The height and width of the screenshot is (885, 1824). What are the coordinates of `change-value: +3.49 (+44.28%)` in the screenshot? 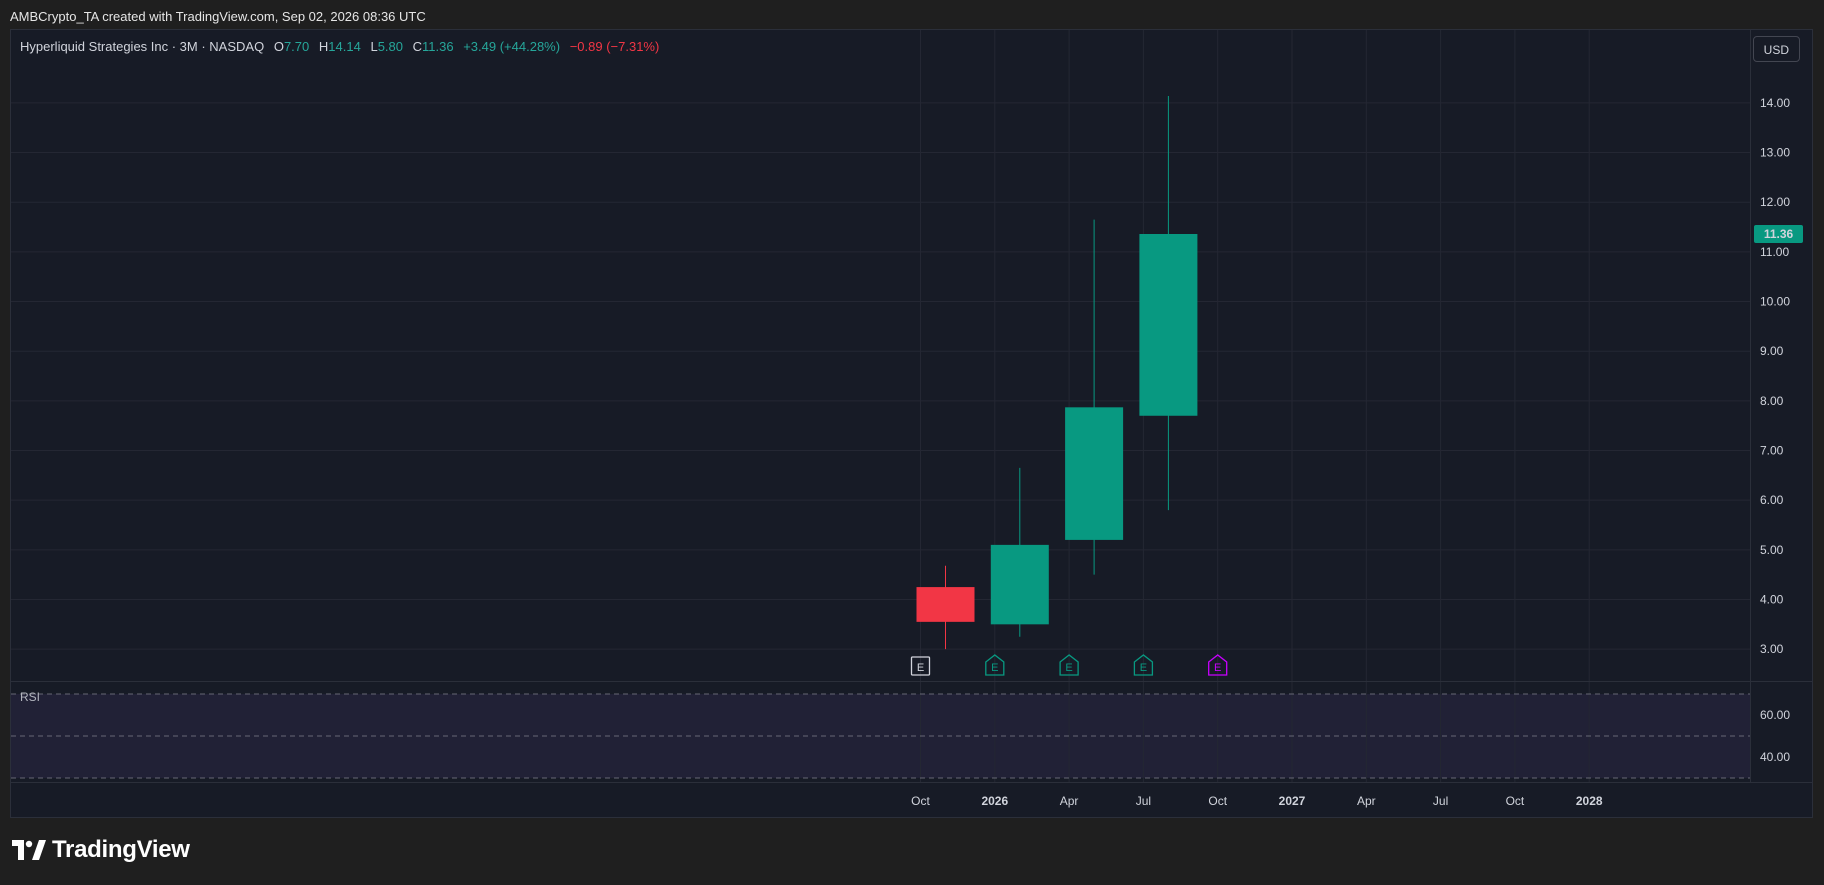 It's located at (512, 46).